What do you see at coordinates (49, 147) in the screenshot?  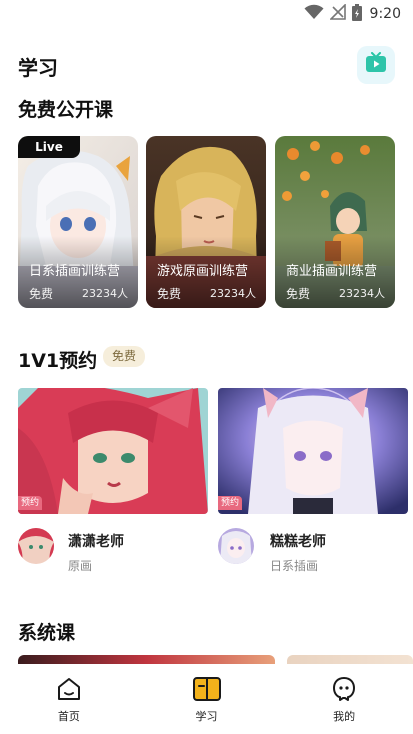 I see `live-badge: Live` at bounding box center [49, 147].